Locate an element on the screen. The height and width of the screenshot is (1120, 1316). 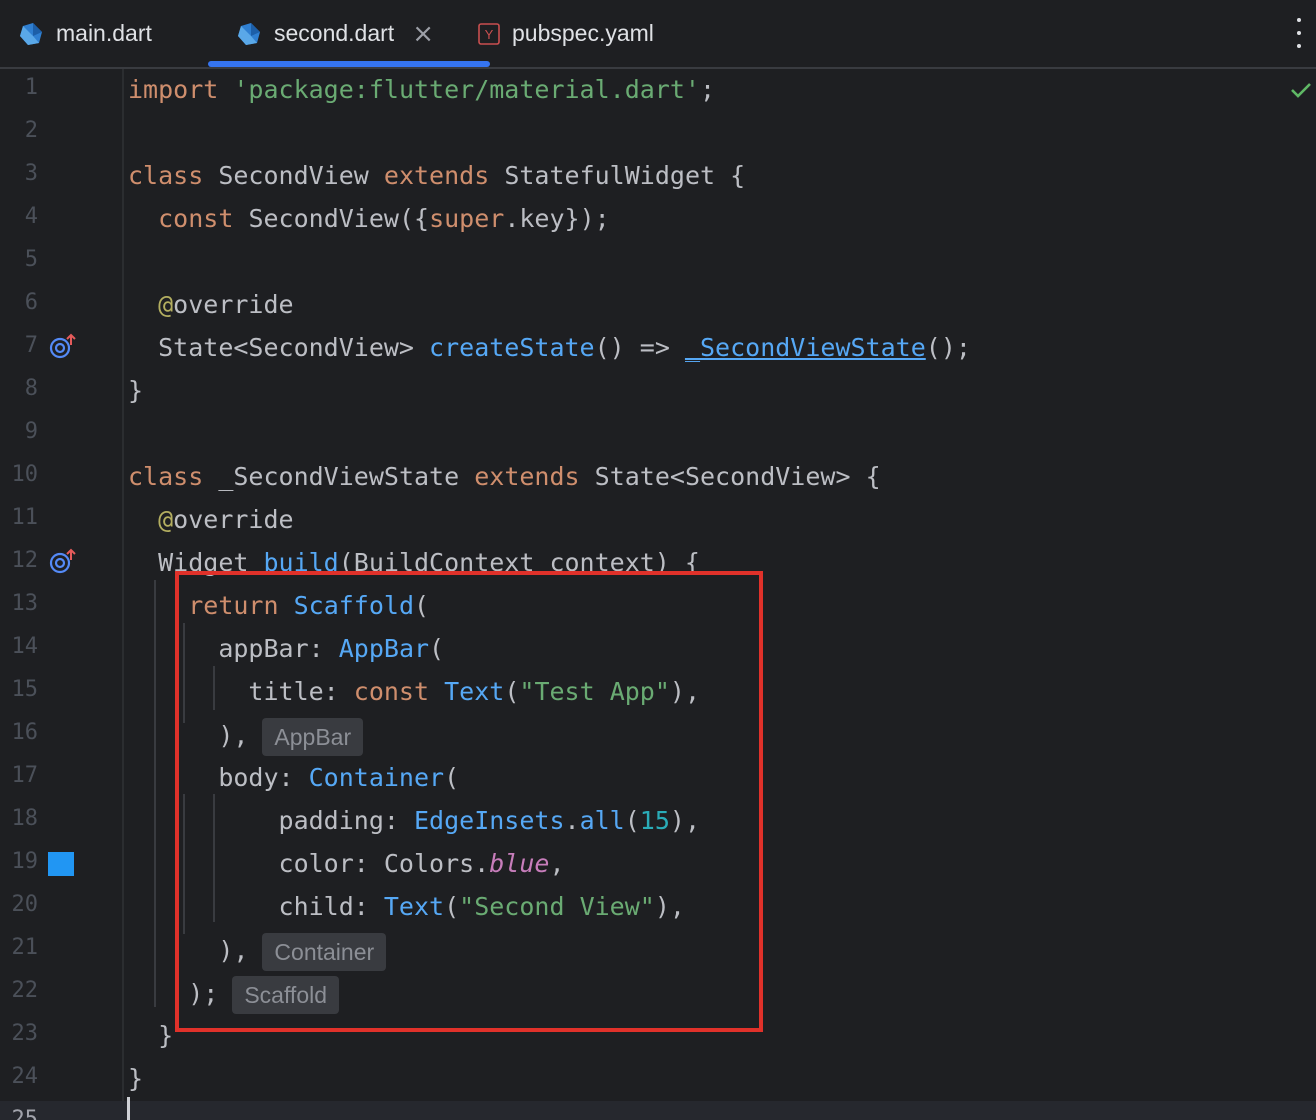
code-line: 11 @override is located at coordinates (658, 520).